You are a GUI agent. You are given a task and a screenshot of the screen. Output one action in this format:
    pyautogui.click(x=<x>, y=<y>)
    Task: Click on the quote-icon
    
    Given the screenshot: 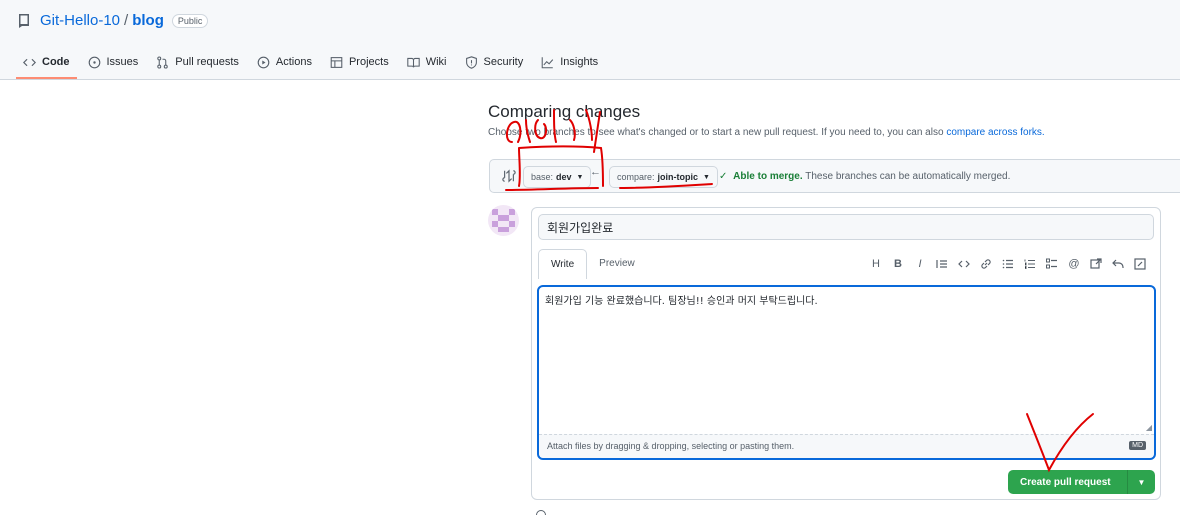 What is the action you would take?
    pyautogui.click(x=942, y=264)
    